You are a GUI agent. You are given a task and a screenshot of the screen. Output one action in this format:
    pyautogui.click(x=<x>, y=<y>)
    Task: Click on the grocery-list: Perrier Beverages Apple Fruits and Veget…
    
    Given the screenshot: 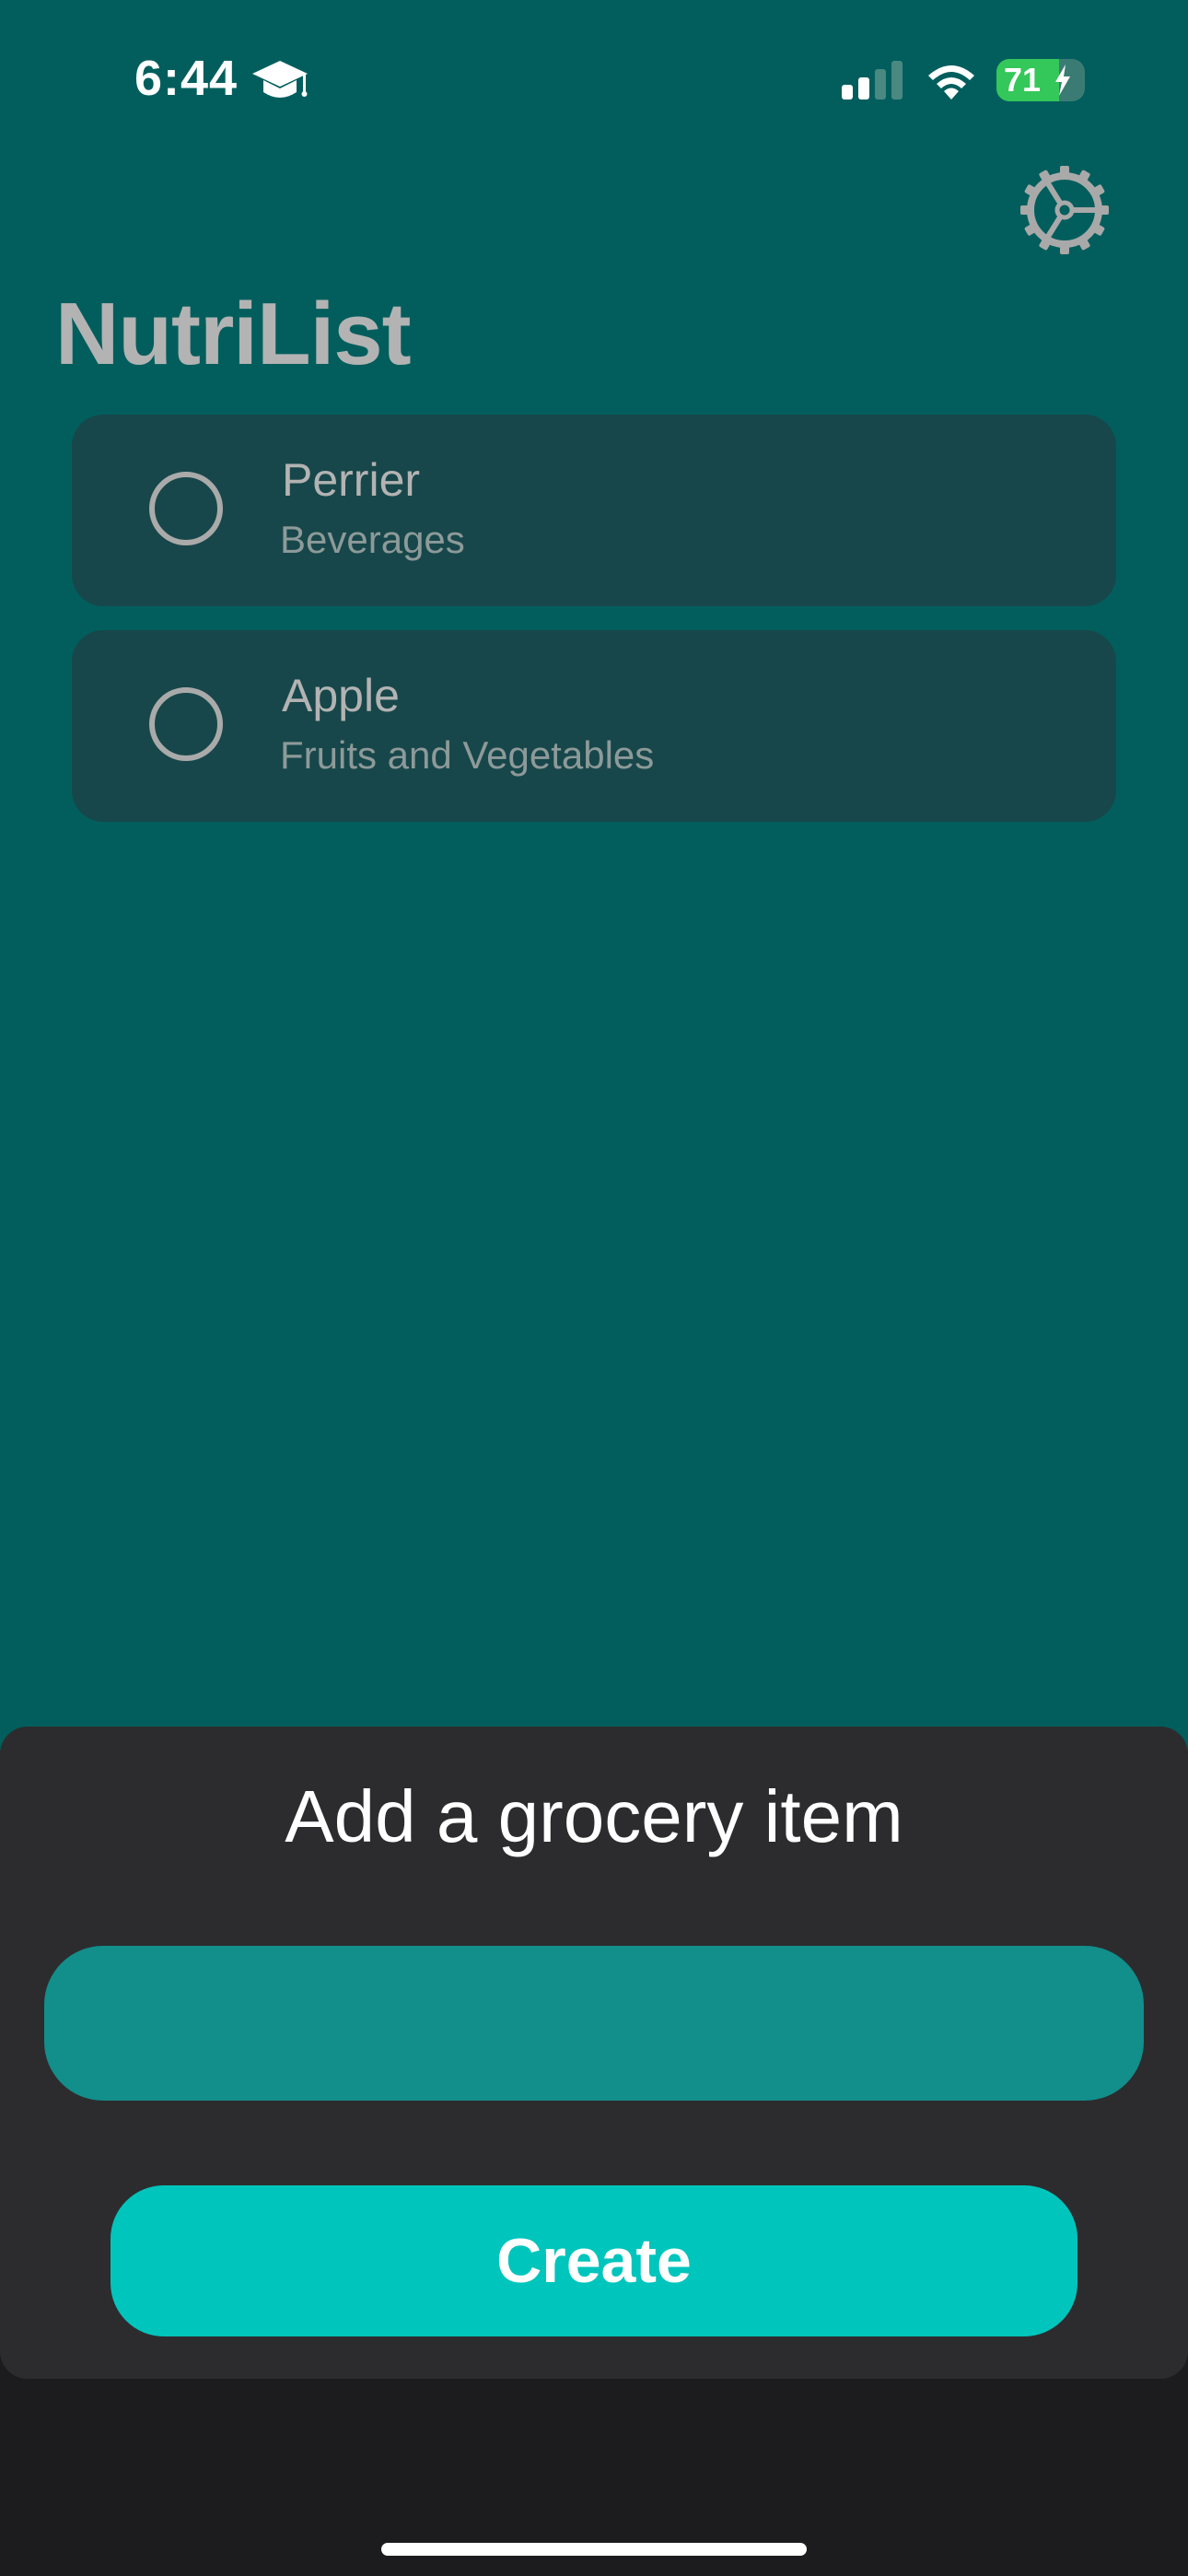 What is the action you would take?
    pyautogui.click(x=594, y=630)
    